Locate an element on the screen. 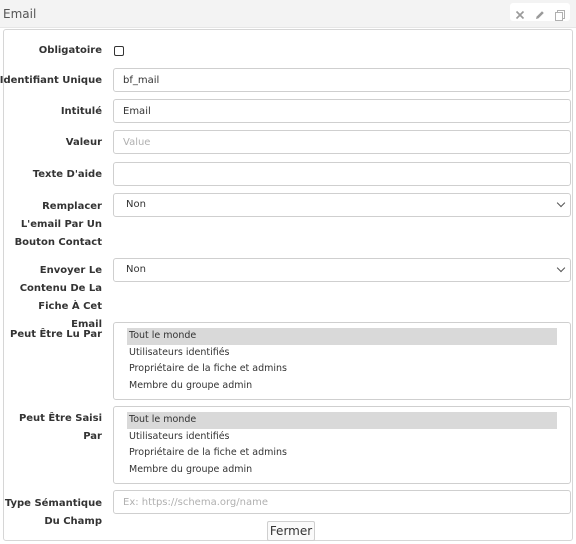  close-icon is located at coordinates (520, 13).